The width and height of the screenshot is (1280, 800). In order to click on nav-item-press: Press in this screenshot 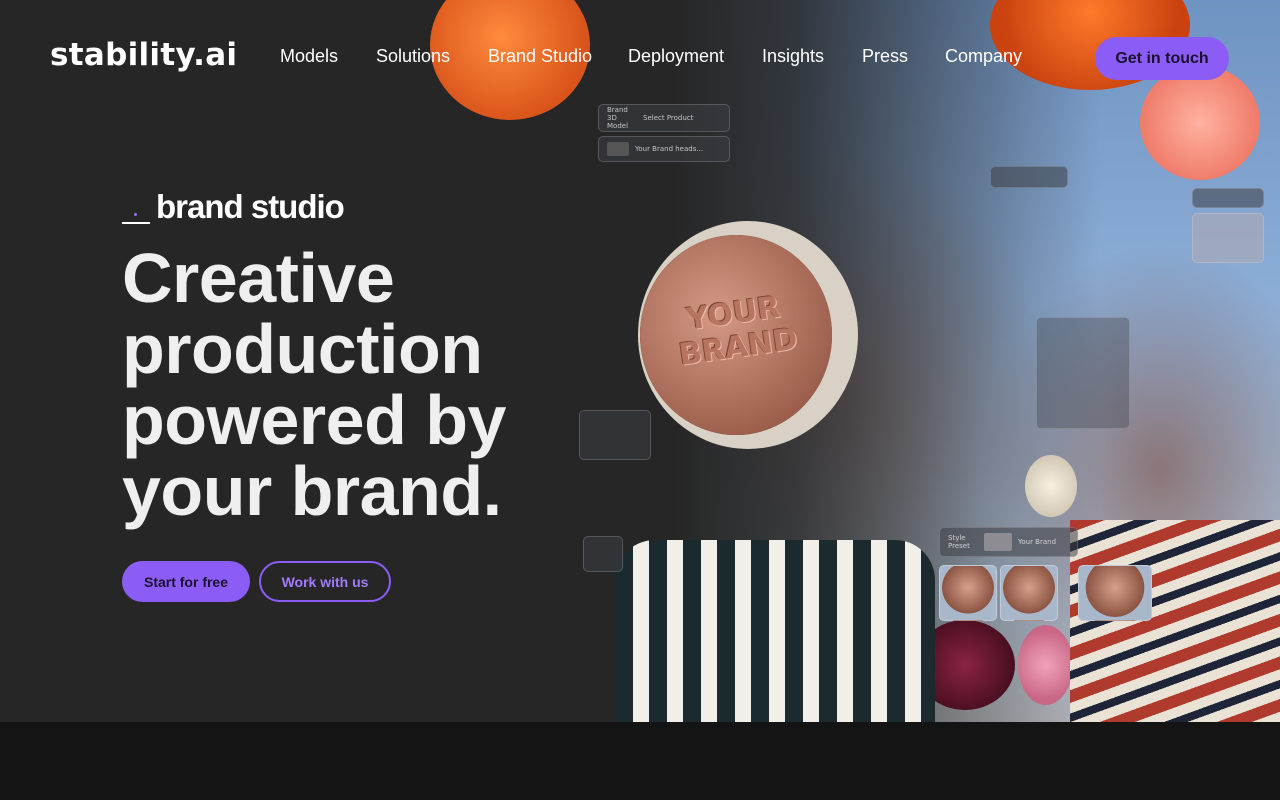, I will do `click(885, 56)`.